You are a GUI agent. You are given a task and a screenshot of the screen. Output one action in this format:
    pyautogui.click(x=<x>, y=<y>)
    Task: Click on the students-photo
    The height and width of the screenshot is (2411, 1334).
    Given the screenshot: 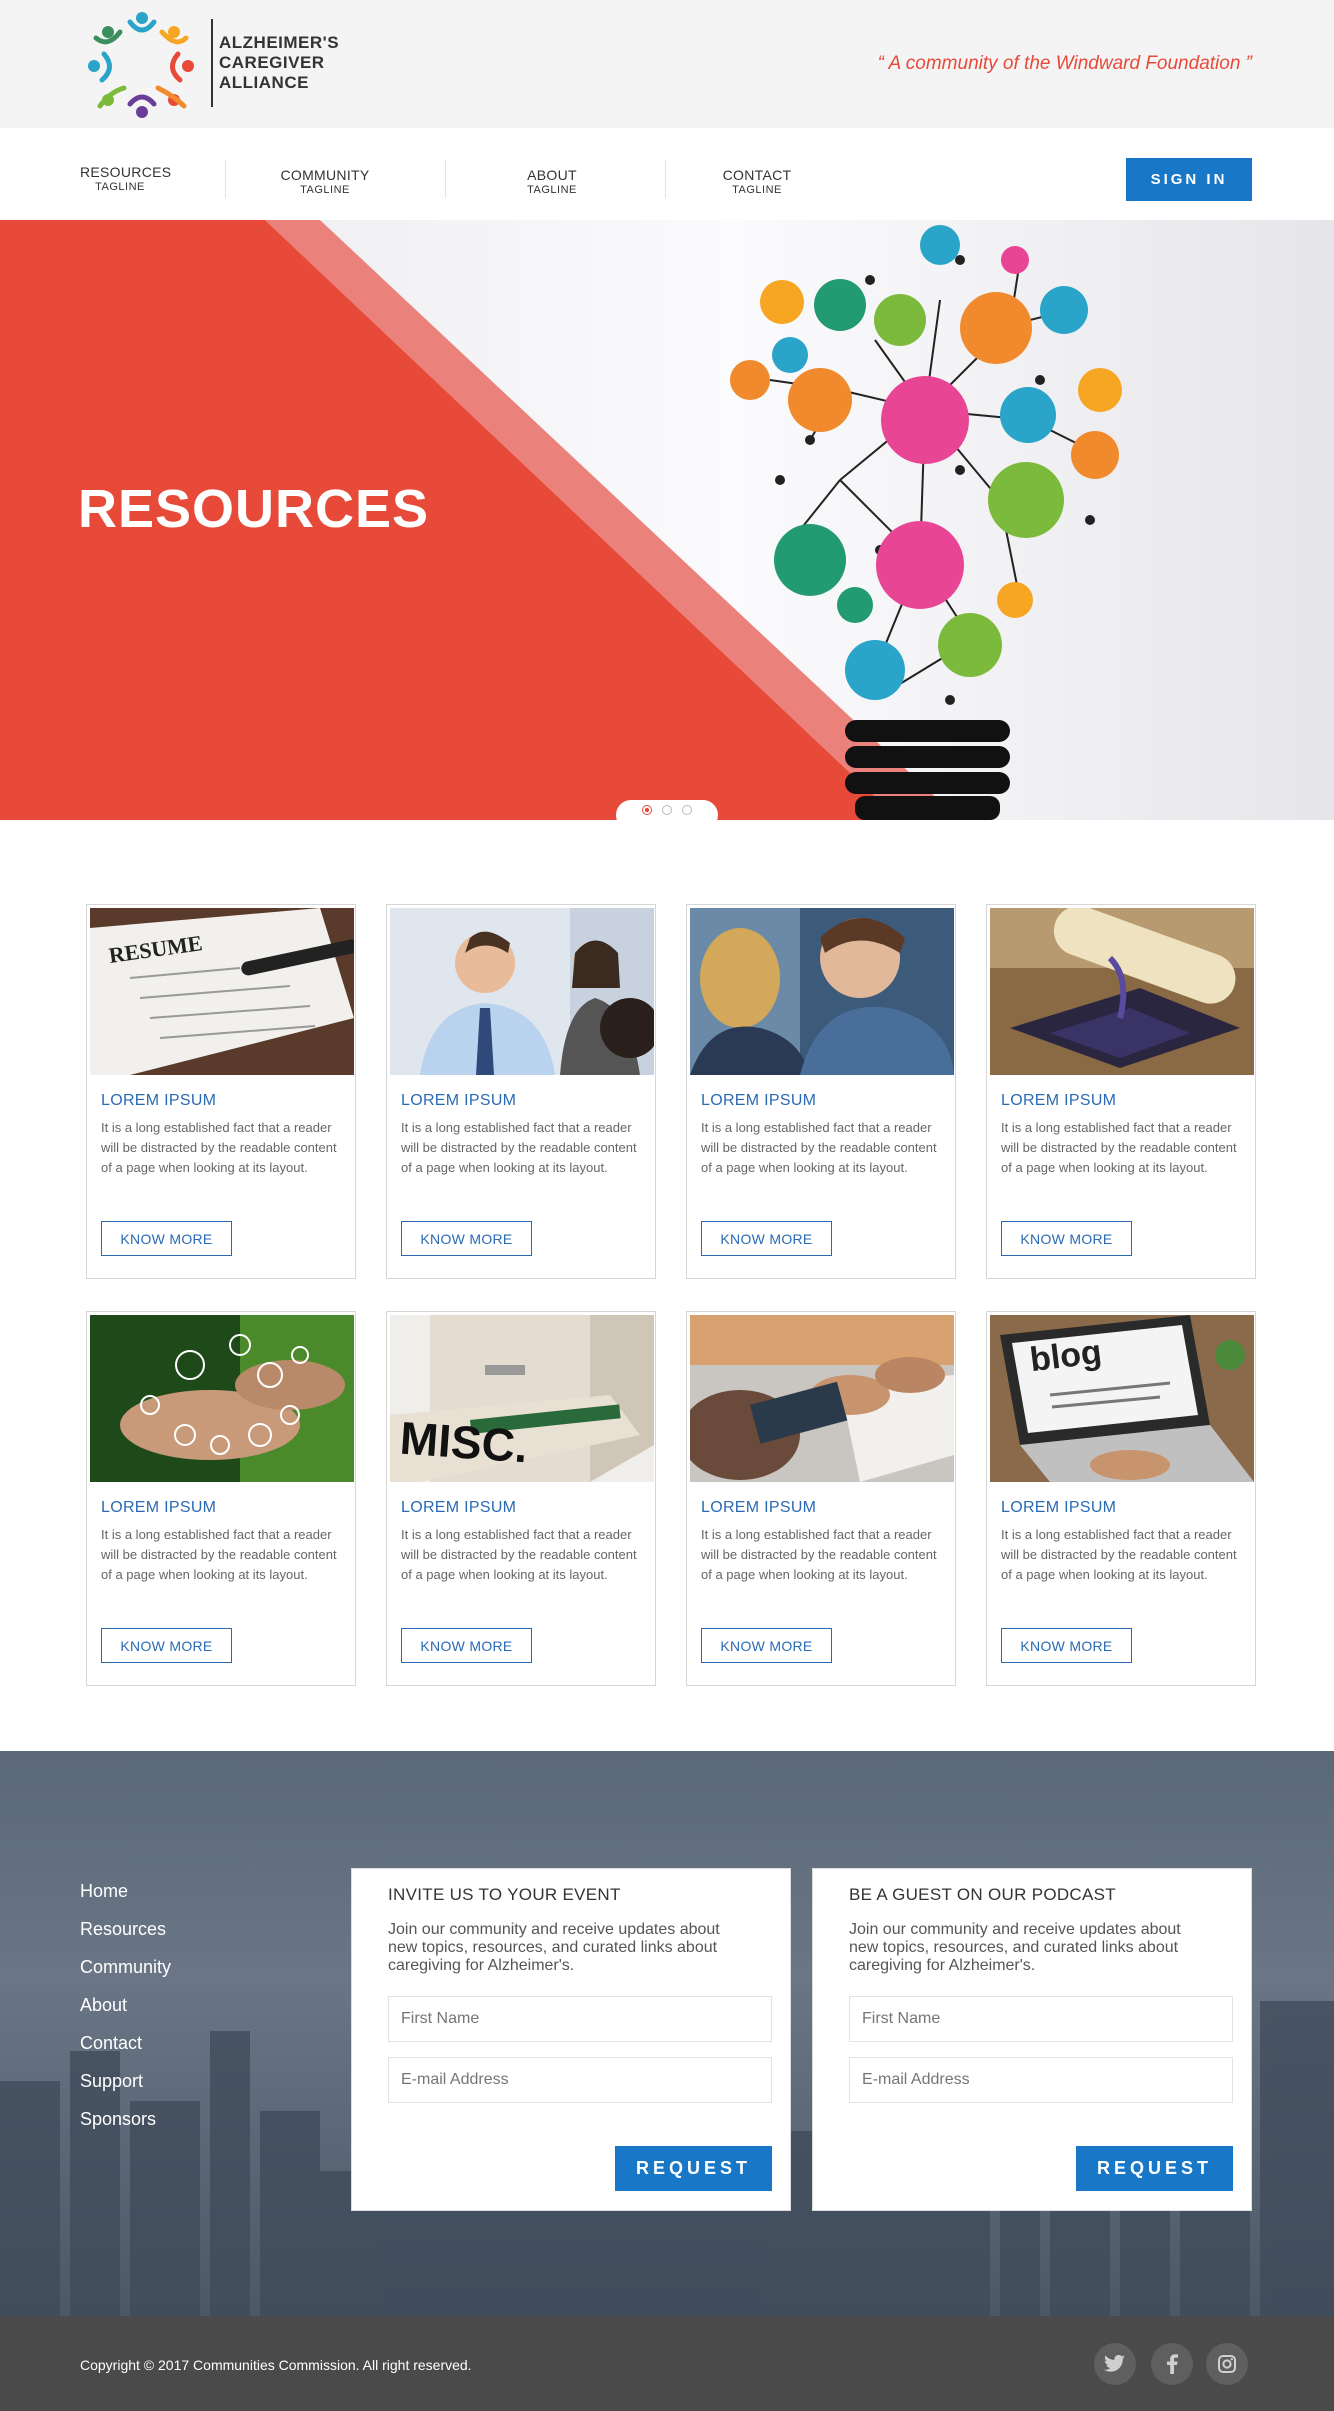 What is the action you would take?
    pyautogui.click(x=822, y=991)
    